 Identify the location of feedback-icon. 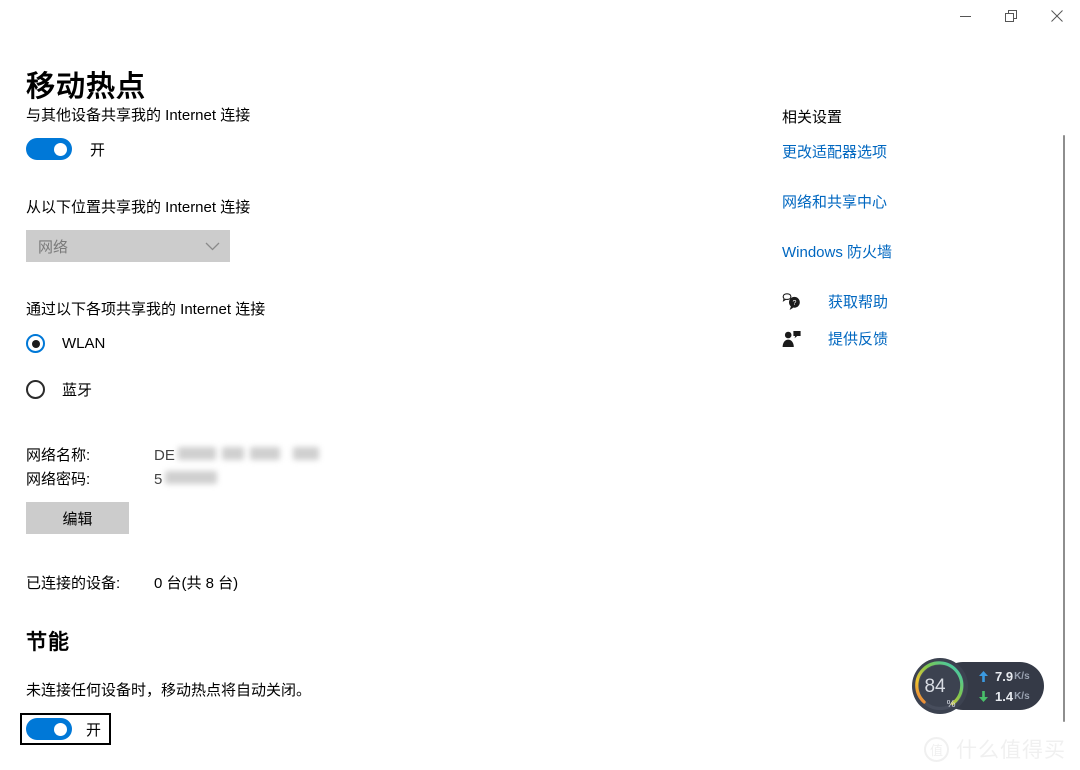
(795, 339).